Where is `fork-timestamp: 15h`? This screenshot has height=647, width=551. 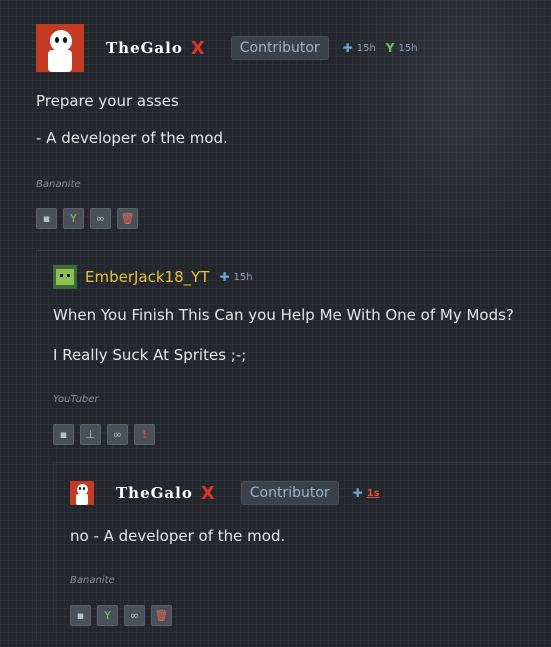 fork-timestamp: 15h is located at coordinates (408, 48).